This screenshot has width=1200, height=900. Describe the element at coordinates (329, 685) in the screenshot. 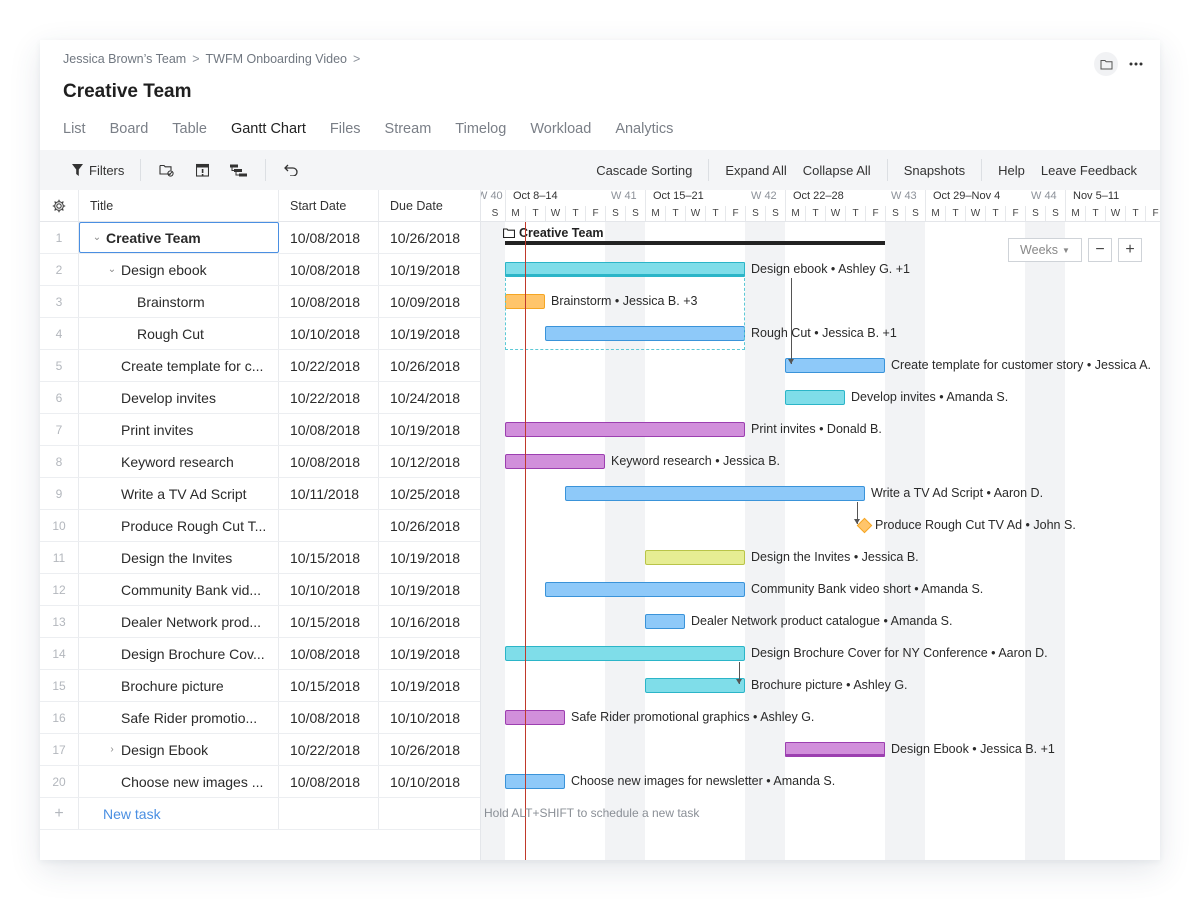

I see `start-date-cell: 10/15/2018` at that location.